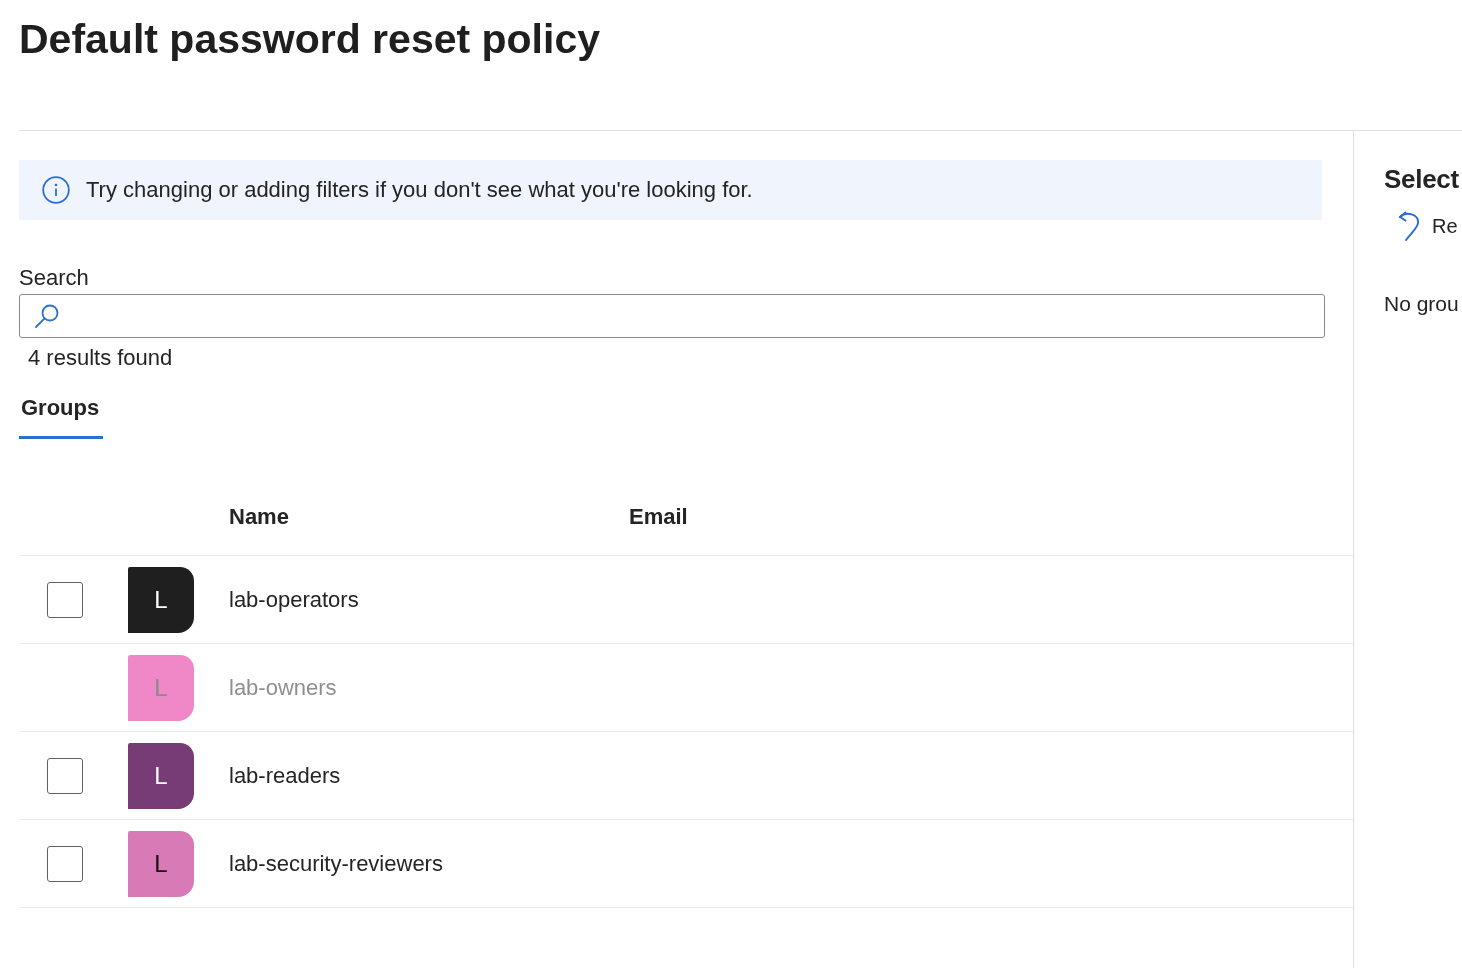 This screenshot has height=968, width=1462. Describe the element at coordinates (259, 516) in the screenshot. I see `column-header: Name` at that location.